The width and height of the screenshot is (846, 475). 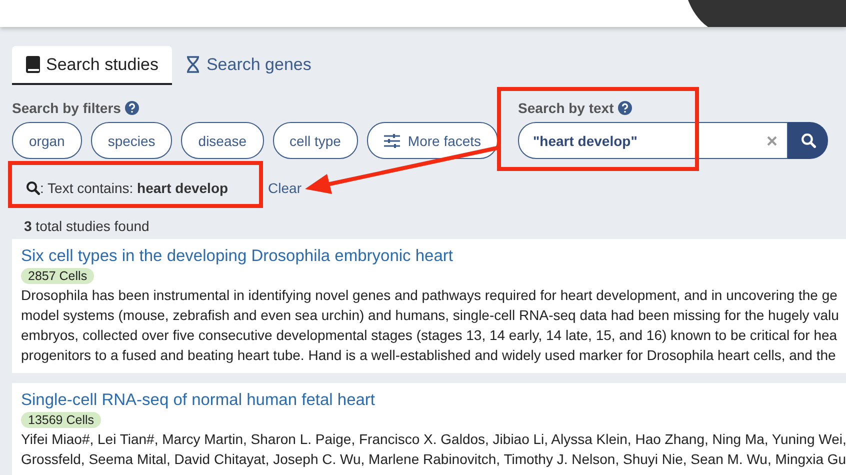 What do you see at coordinates (430, 315) in the screenshot?
I see `study-text: model systems (mouse, zebrafish and even sea urchin) and humans, single-cell RNA-seq data had been missing for the hugely valu` at bounding box center [430, 315].